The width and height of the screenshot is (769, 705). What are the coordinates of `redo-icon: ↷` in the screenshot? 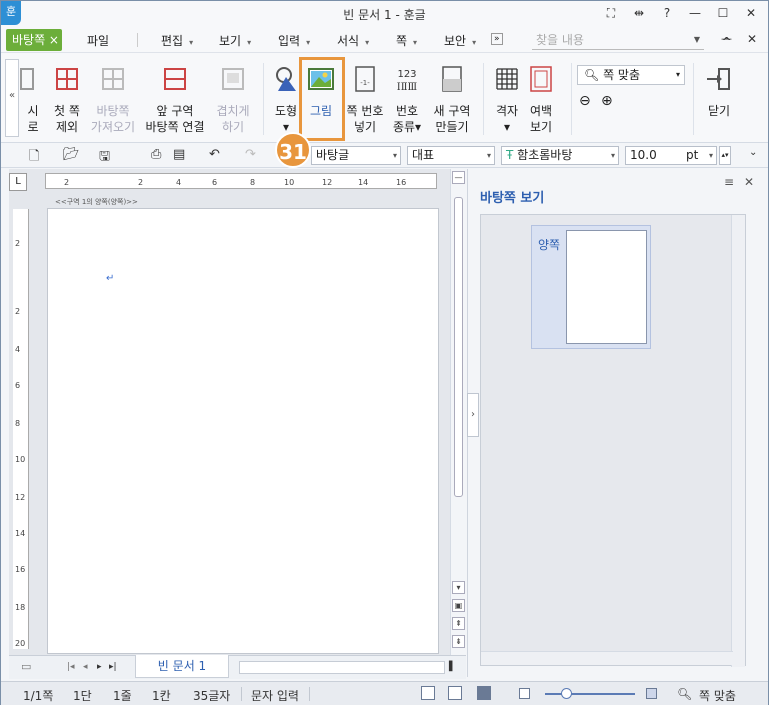 It's located at (250, 154).